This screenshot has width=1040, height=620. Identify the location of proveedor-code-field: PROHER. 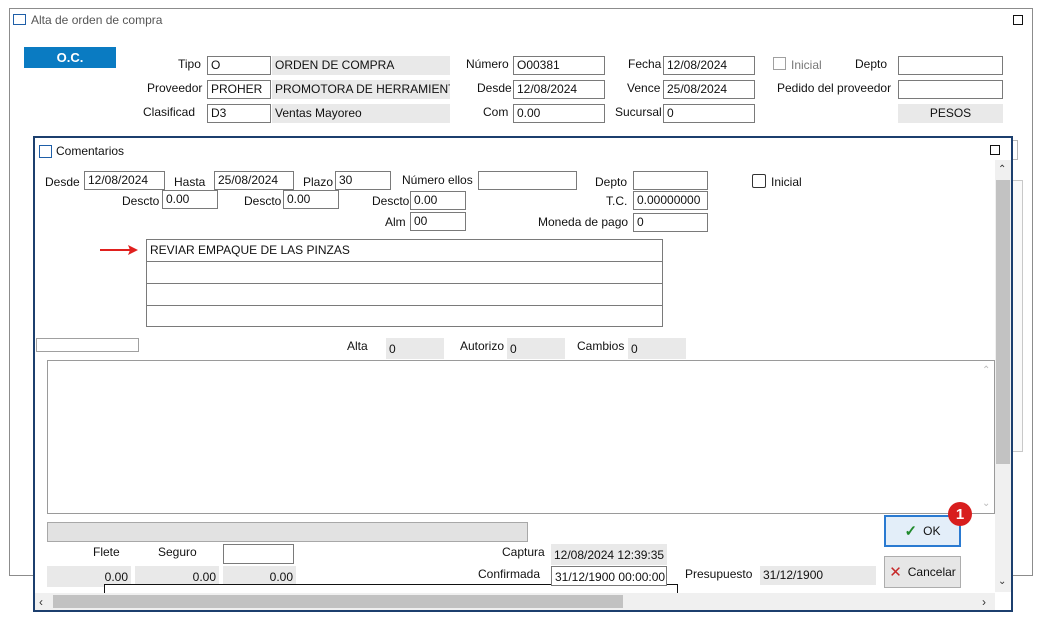
(239, 89).